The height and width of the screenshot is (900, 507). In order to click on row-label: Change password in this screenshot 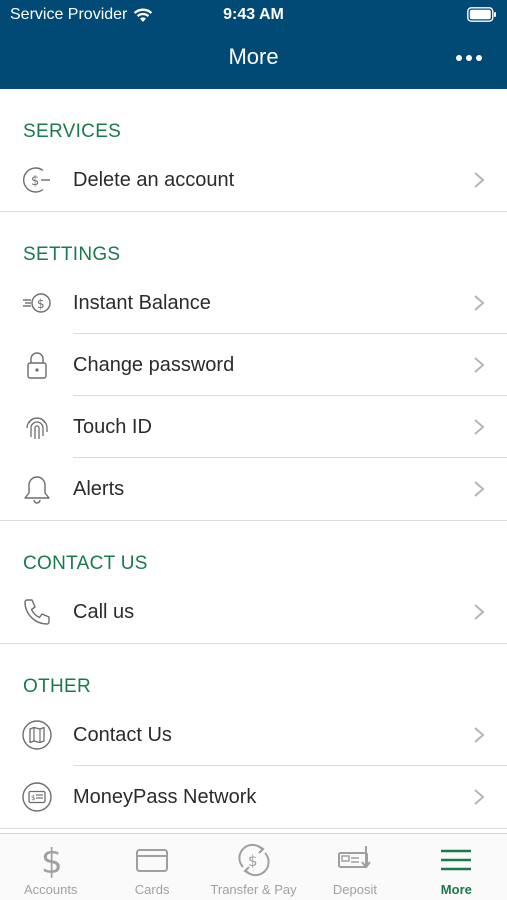, I will do `click(154, 364)`.